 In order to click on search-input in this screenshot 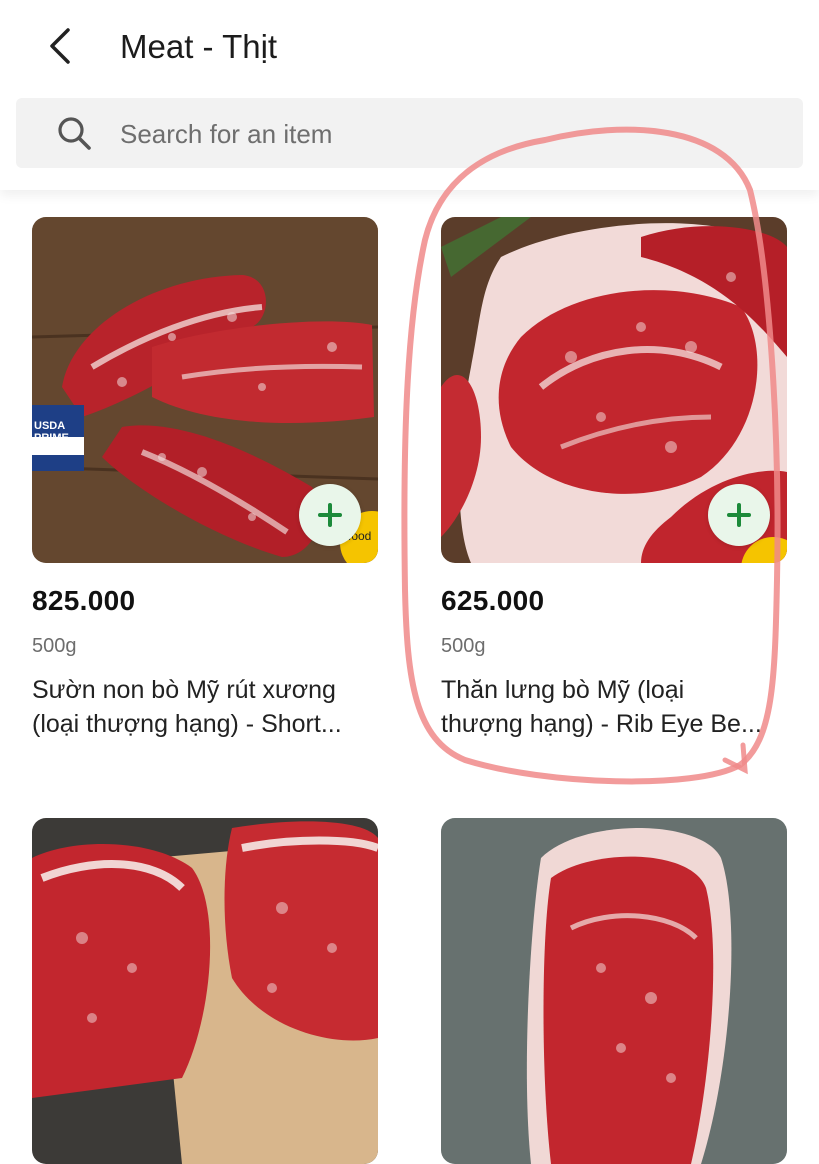, I will do `click(440, 134)`.